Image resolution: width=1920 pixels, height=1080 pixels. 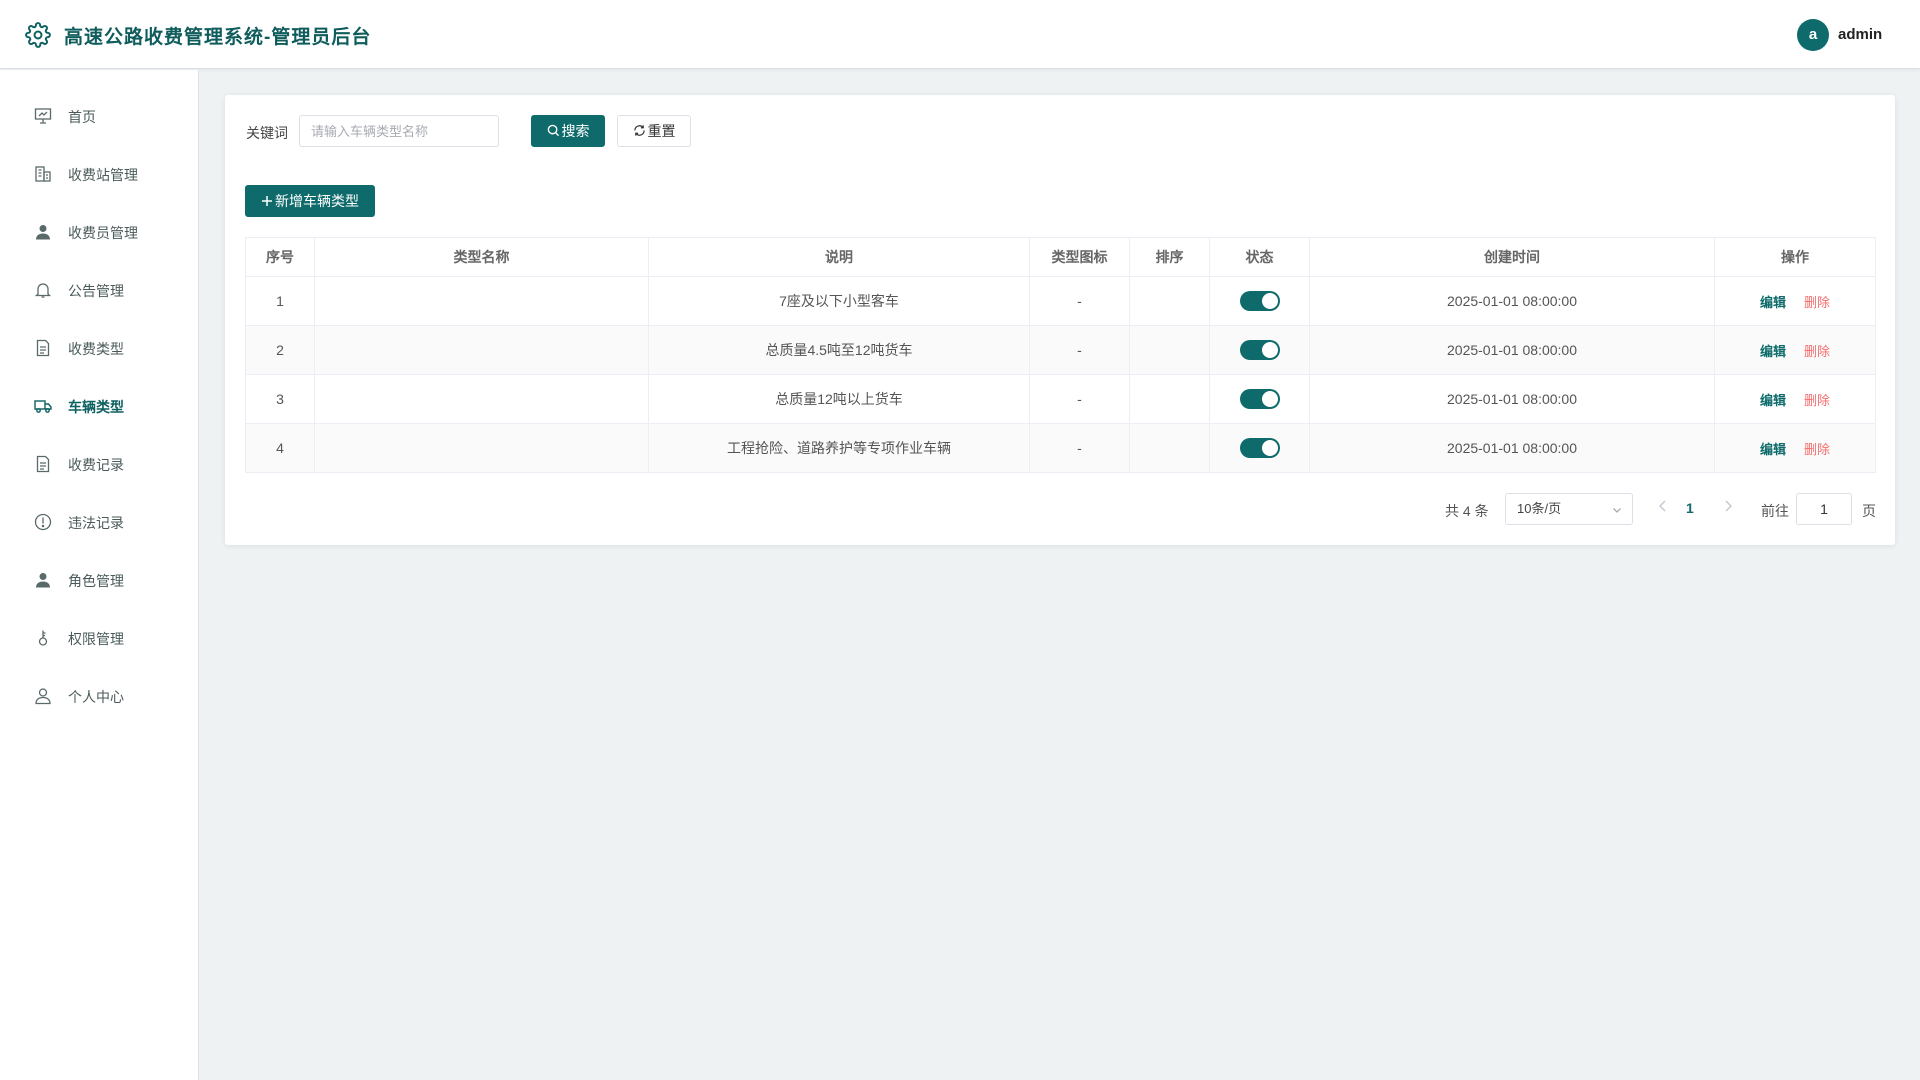 I want to click on cell-description: 总质量4.5吨至12吨货车, so click(x=839, y=350).